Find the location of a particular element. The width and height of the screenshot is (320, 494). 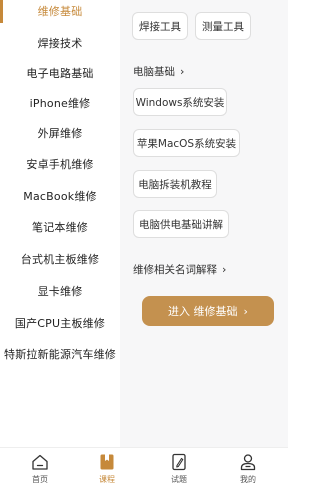

tab-quiz: 试题 is located at coordinates (179, 471).